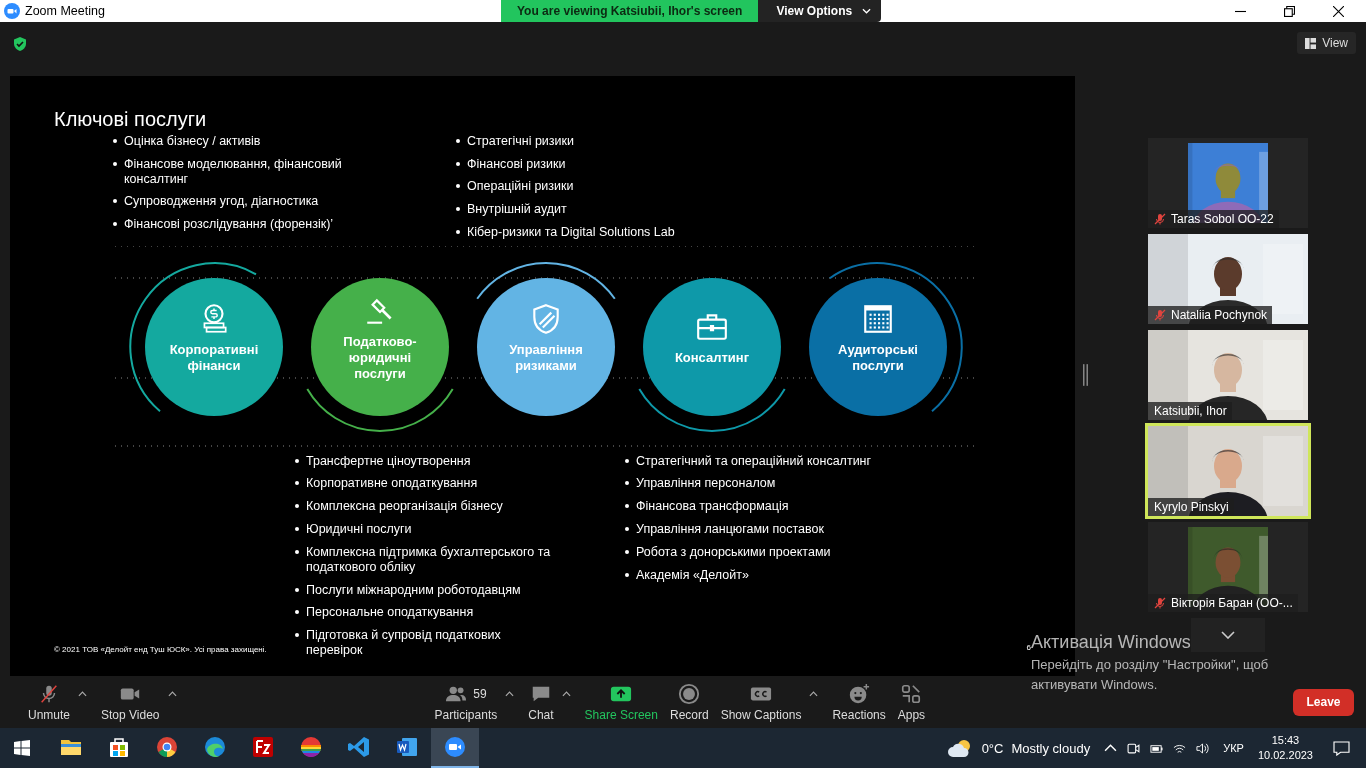  Describe the element at coordinates (576, 187) in the screenshot. I see `bullet-item: Операційні ризики` at that location.